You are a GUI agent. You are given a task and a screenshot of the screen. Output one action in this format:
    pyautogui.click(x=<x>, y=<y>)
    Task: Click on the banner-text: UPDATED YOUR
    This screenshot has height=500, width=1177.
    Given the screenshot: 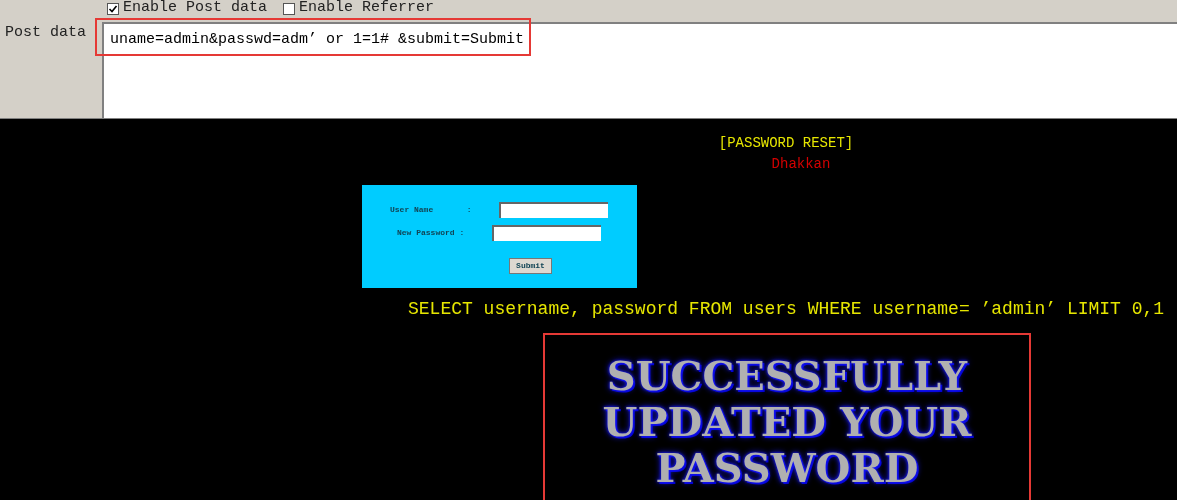 What is the action you would take?
    pyautogui.click(x=787, y=422)
    